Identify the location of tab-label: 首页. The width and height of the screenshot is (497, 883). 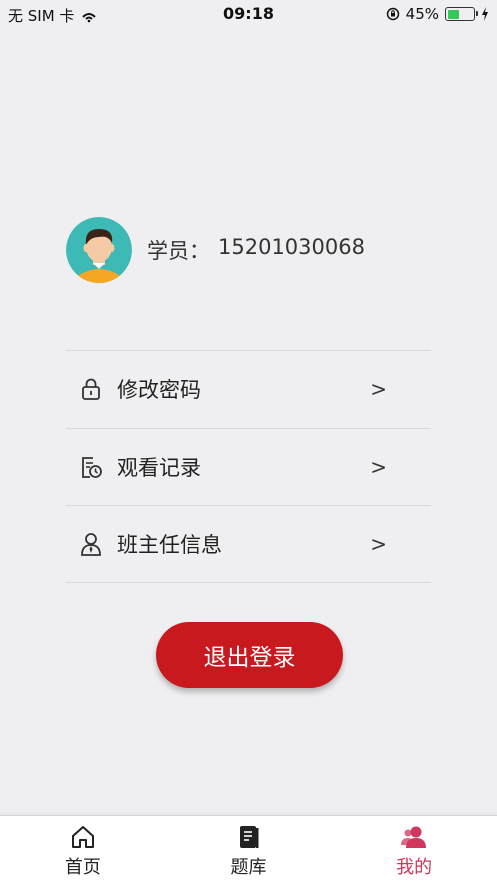
(82, 867).